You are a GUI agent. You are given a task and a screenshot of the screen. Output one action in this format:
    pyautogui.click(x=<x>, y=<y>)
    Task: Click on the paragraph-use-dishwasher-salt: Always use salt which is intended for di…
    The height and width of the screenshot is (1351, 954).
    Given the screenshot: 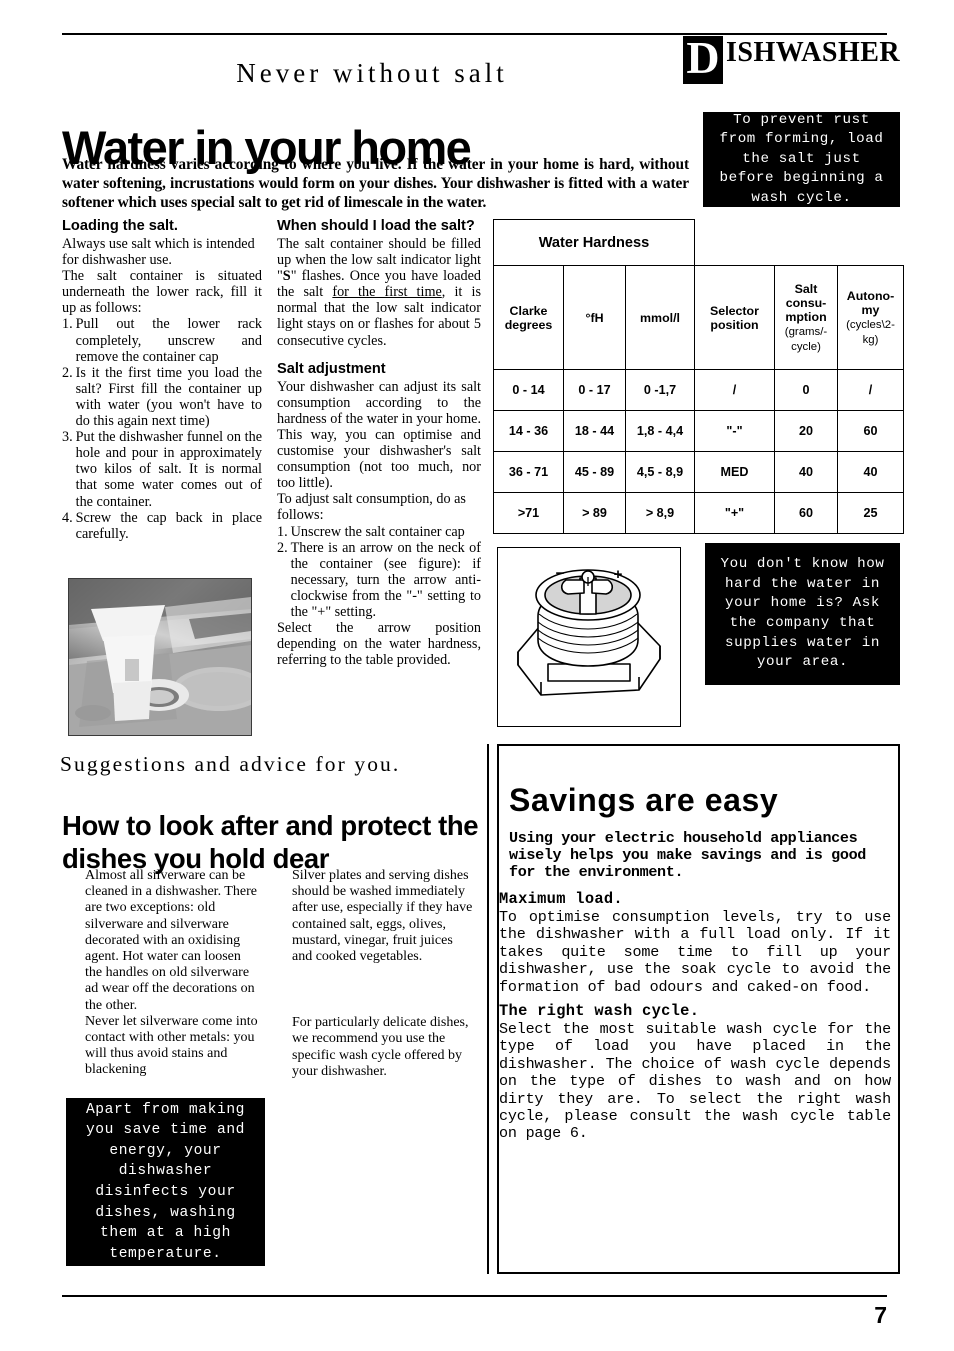 What is the action you would take?
    pyautogui.click(x=158, y=252)
    